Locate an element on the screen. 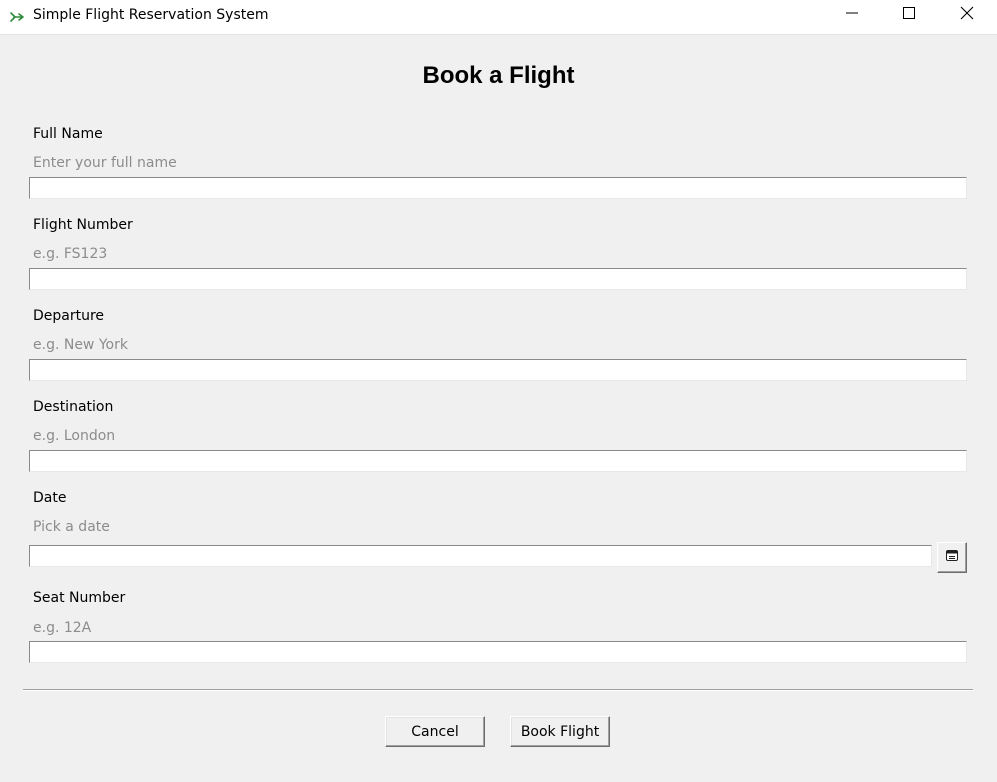 This screenshot has height=782, width=997. flight-number-hint: e.g. FS123 is located at coordinates (70, 254).